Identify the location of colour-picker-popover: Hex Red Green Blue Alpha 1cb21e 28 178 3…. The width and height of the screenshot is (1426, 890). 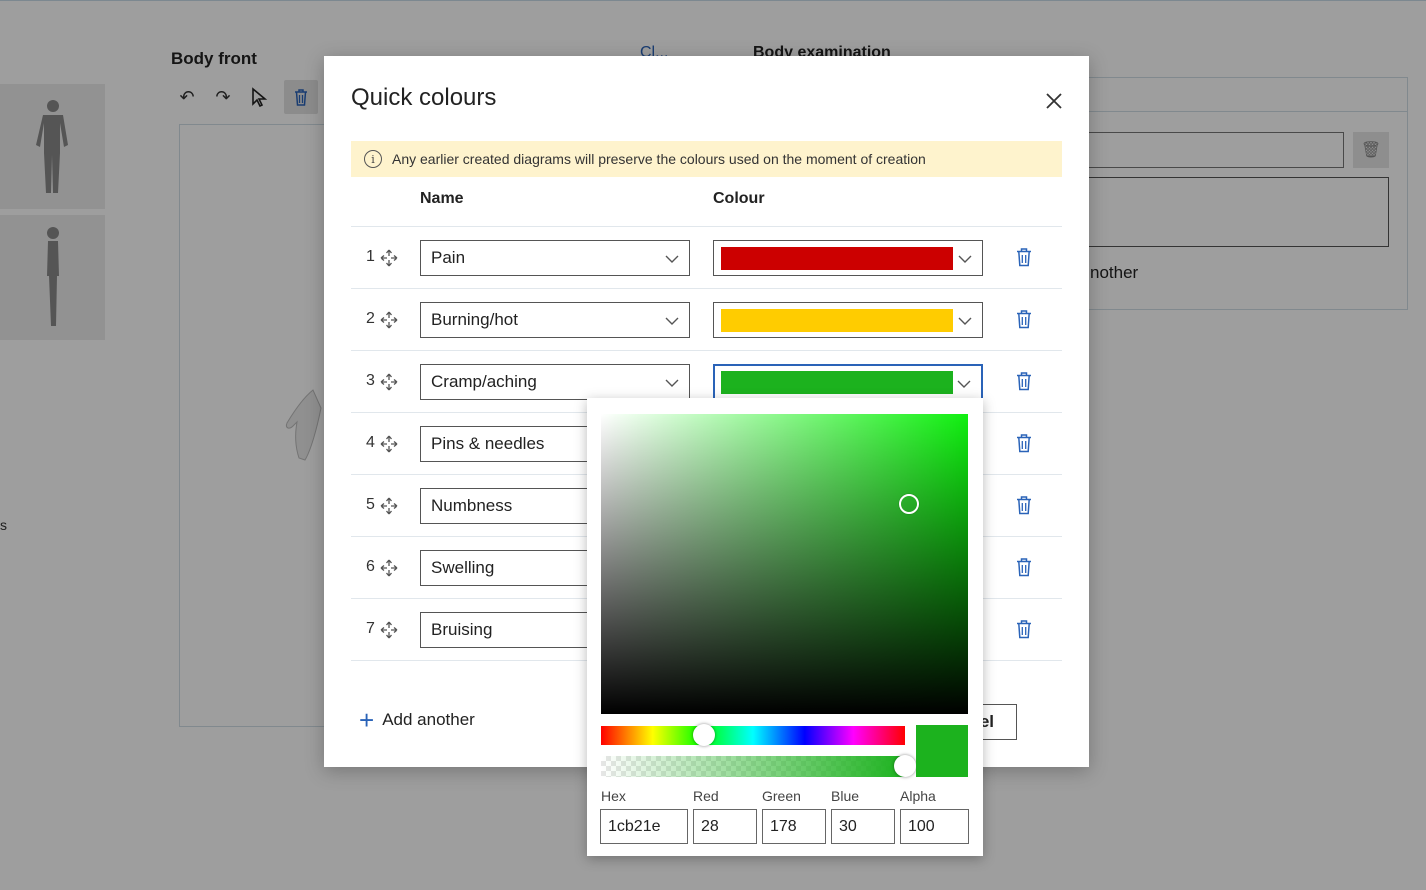
(785, 627).